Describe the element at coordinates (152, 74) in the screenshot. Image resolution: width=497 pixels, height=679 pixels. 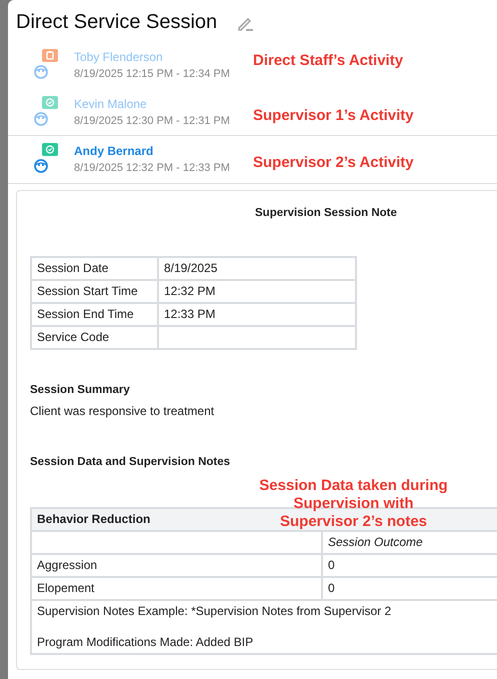
I see `time-range: 8/19/2025 12:15 PM - 12:34 PM` at that location.